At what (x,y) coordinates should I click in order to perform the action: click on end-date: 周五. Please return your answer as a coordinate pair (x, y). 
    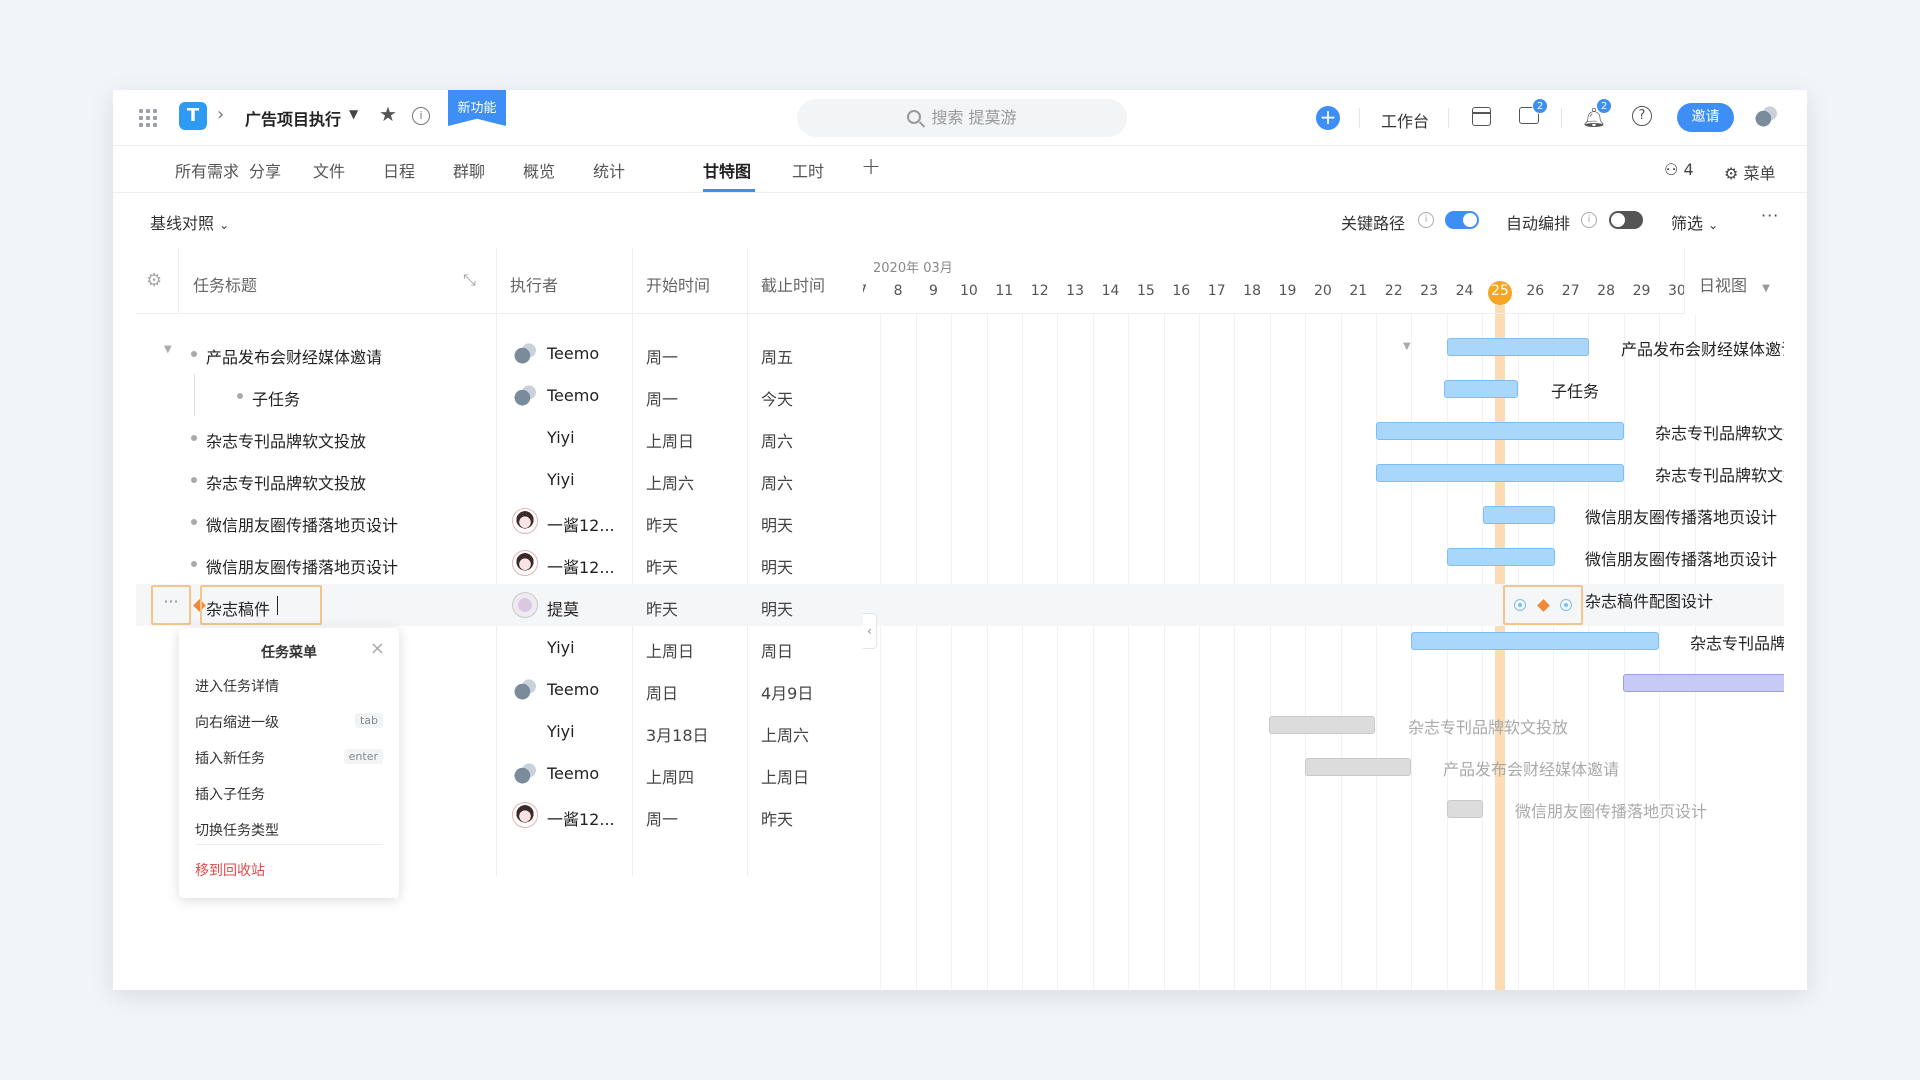
    Looking at the image, I should click on (777, 356).